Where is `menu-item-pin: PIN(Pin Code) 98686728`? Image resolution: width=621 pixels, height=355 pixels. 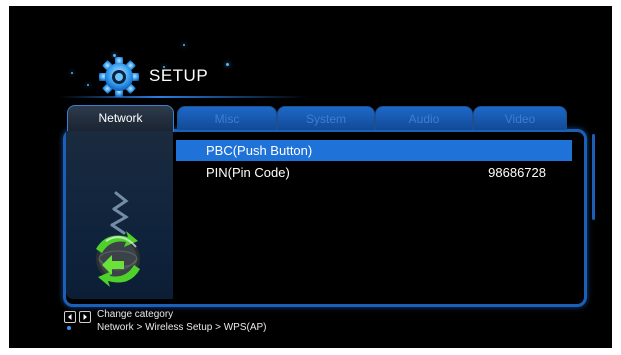
menu-item-pin: PIN(Pin Code) 98686728 is located at coordinates (374, 172).